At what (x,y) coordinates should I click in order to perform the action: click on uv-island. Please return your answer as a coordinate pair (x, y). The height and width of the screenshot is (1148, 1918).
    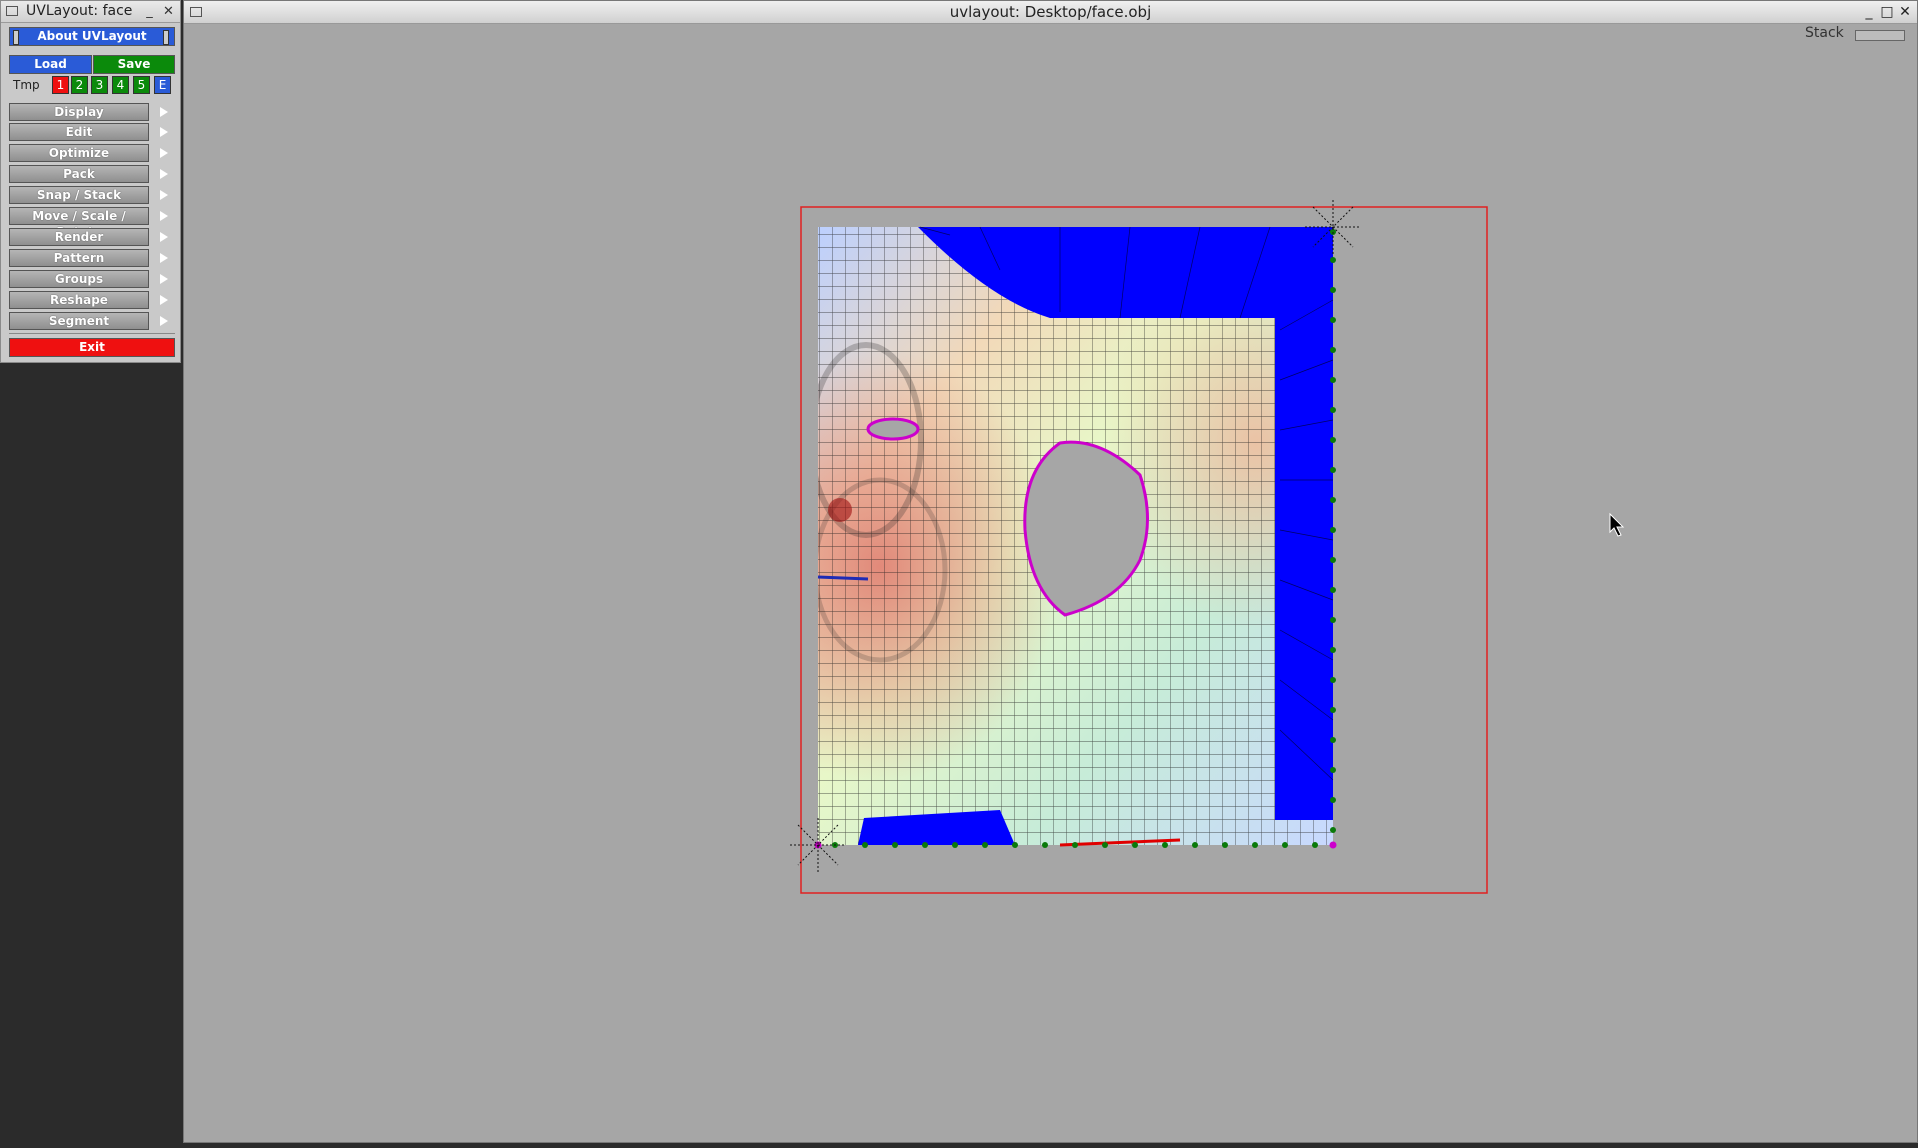
    Looking at the image, I should click on (1074, 537).